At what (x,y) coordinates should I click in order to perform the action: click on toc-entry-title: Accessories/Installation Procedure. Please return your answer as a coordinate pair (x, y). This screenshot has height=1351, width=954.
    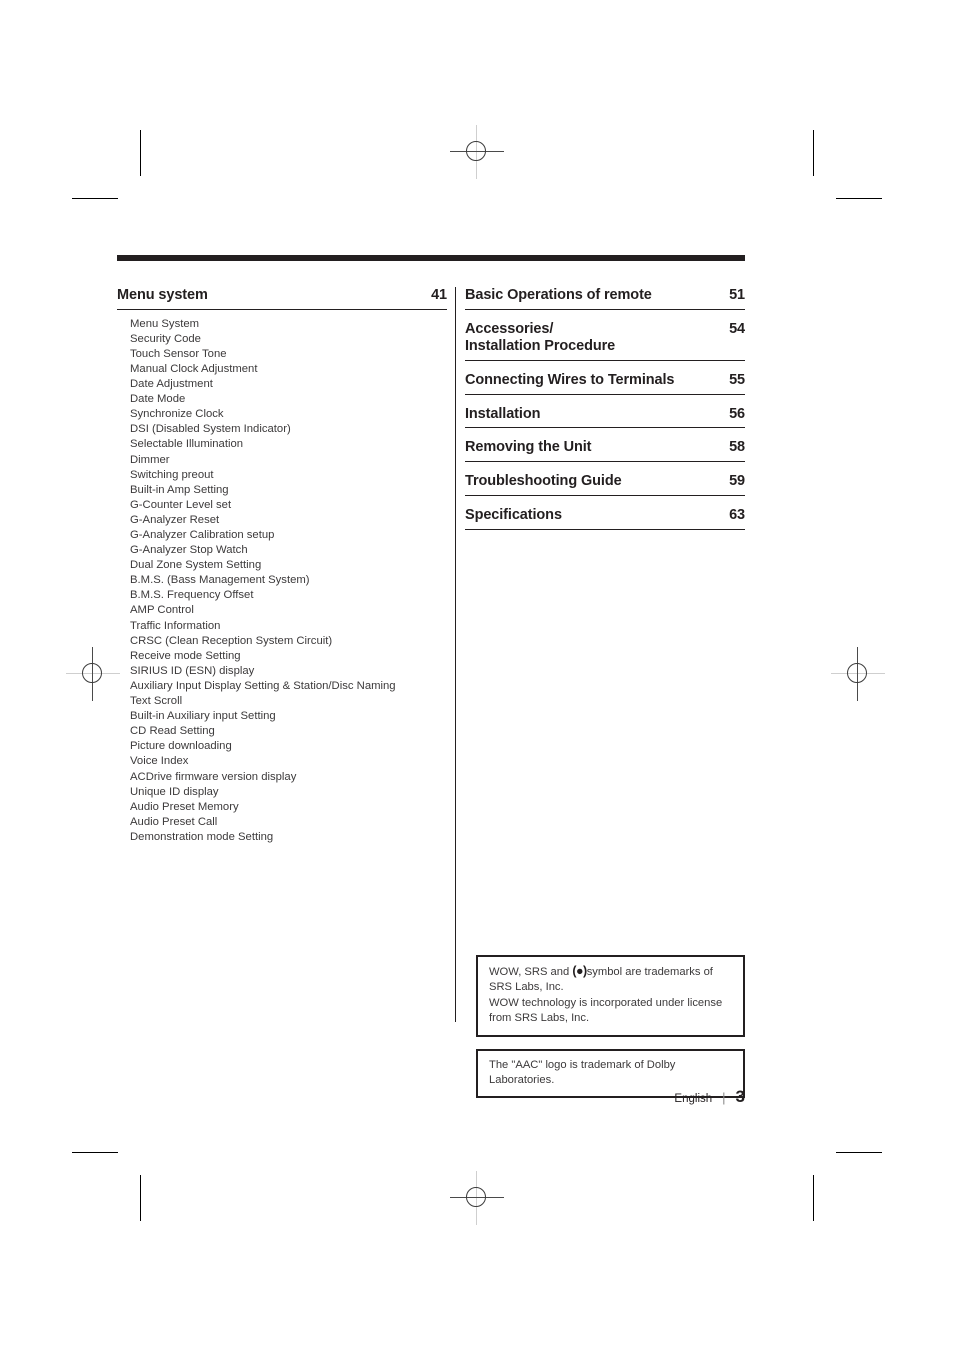
    Looking at the image, I should click on (540, 337).